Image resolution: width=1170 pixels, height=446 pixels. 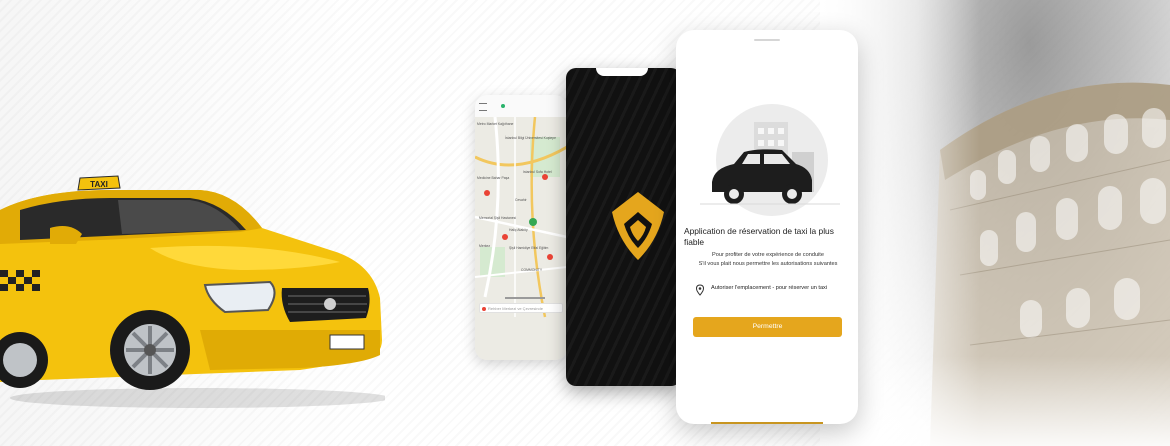 I want to click on map-topbar, so click(x=521, y=106).